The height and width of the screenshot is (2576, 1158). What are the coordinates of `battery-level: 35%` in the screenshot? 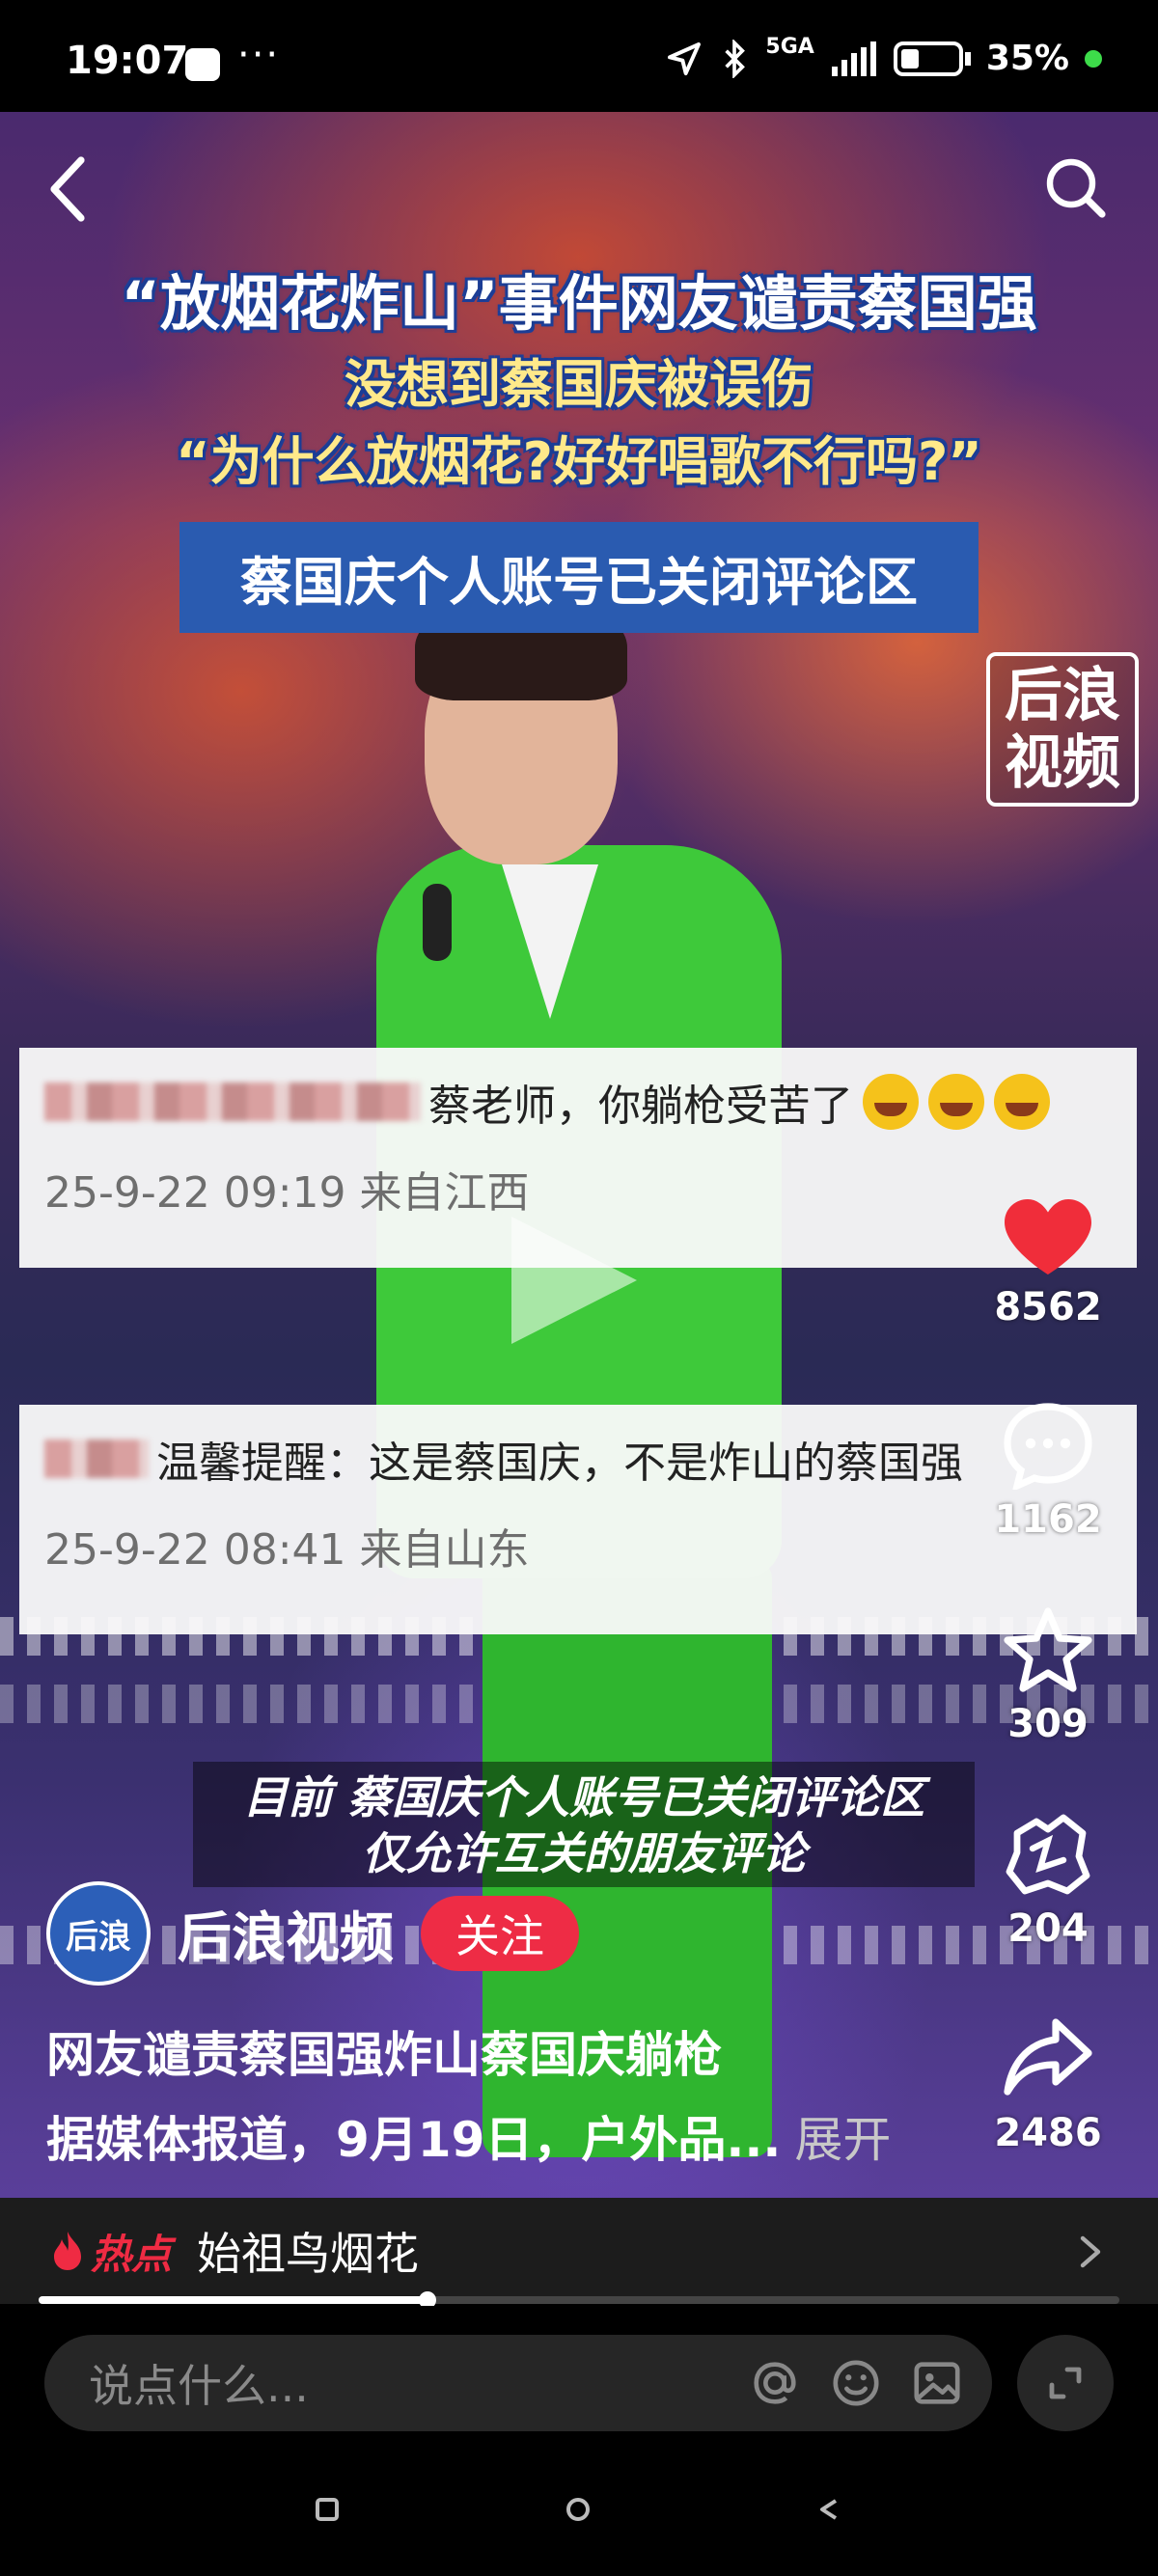 It's located at (1027, 59).